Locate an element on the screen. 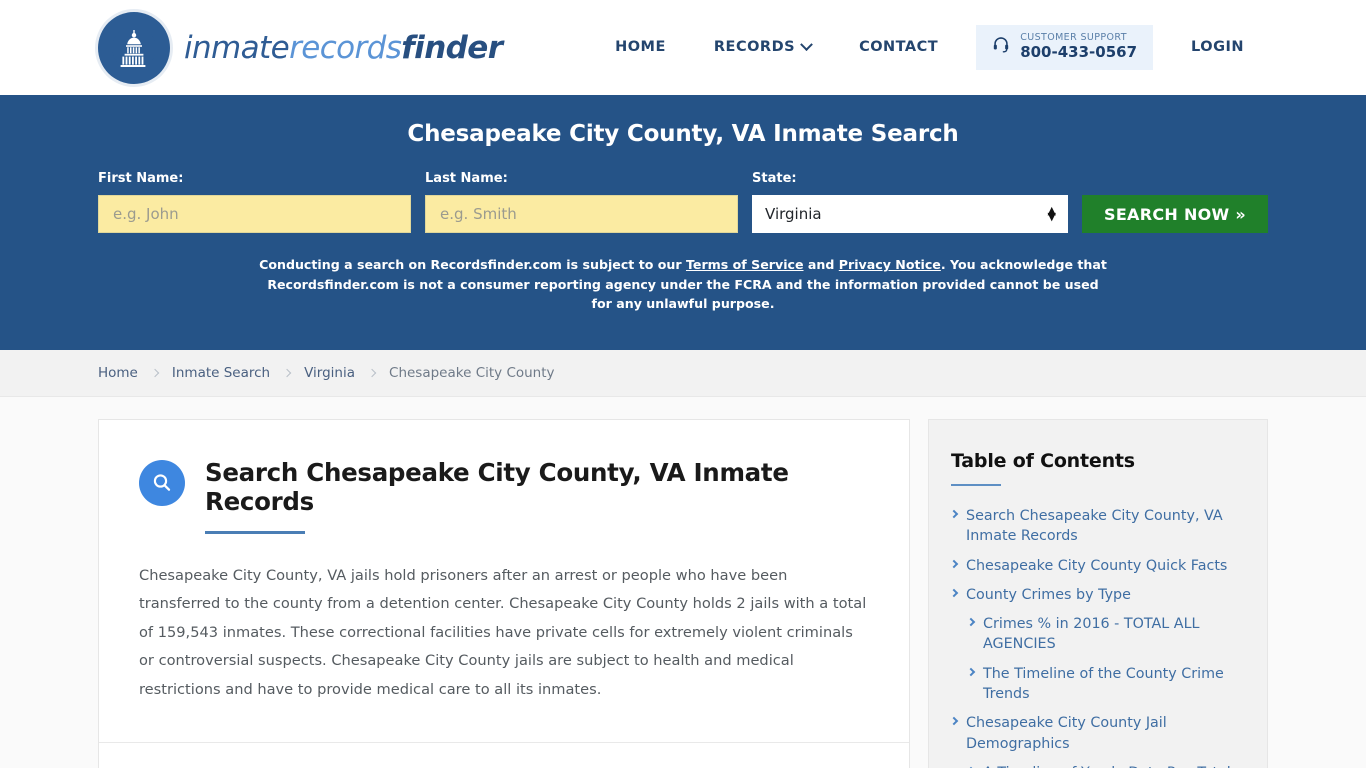 This screenshot has height=768, width=1366. terms-of-service-link: Terms of Service is located at coordinates (745, 264).